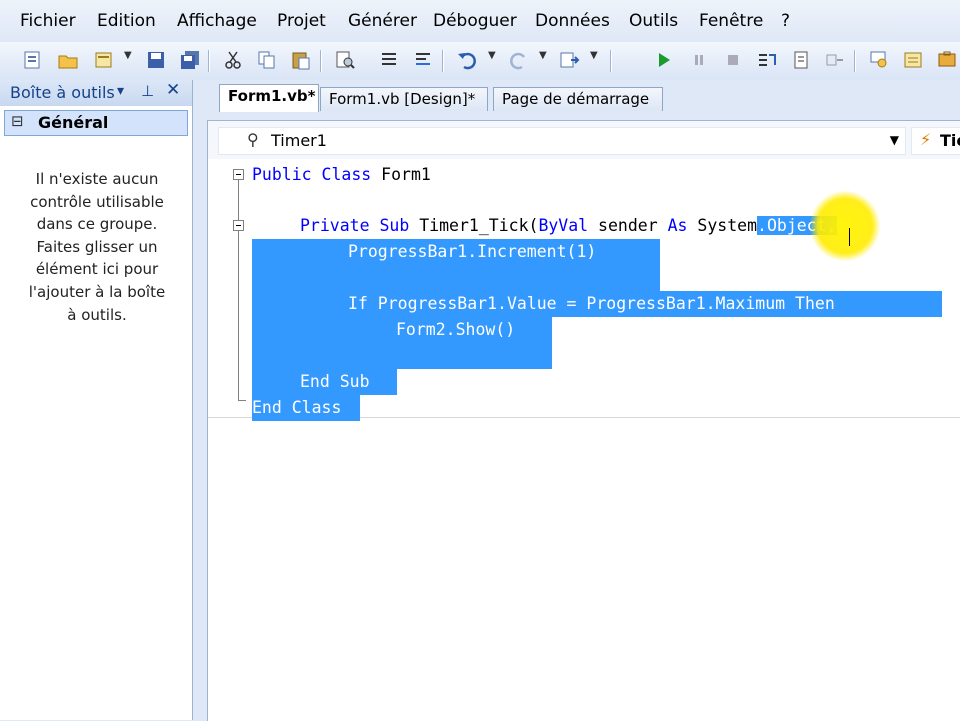  I want to click on menu-fenetre: Fenêtre, so click(731, 21).